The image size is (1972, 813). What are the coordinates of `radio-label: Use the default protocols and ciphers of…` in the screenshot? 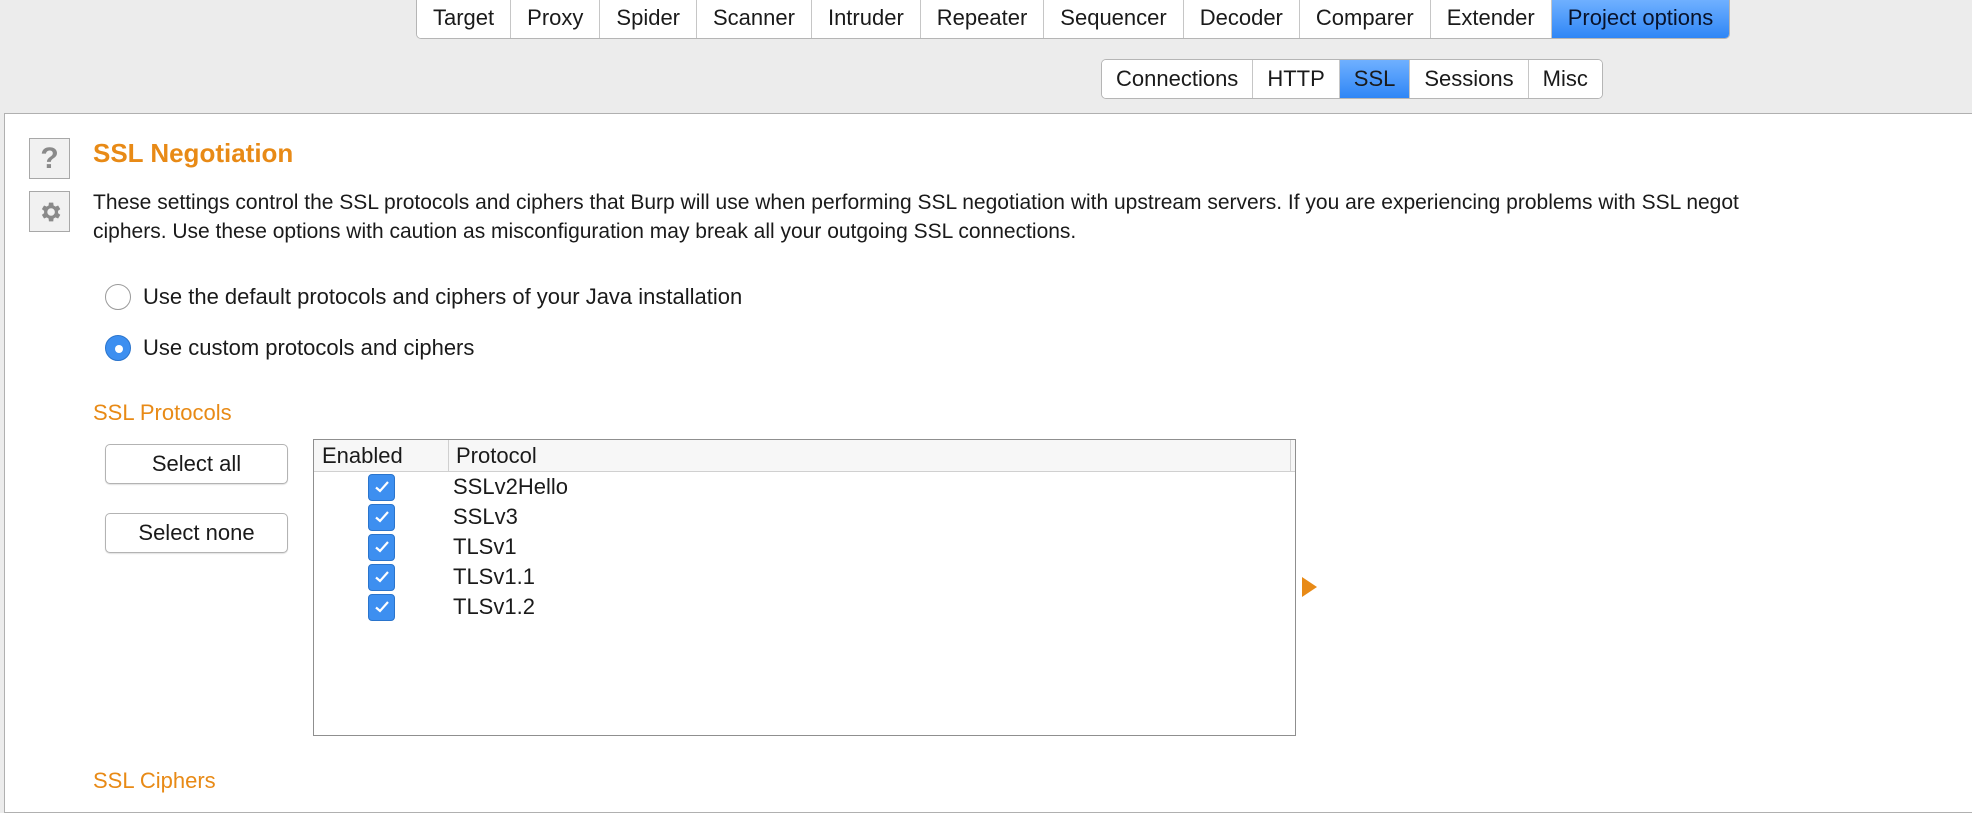 It's located at (443, 296).